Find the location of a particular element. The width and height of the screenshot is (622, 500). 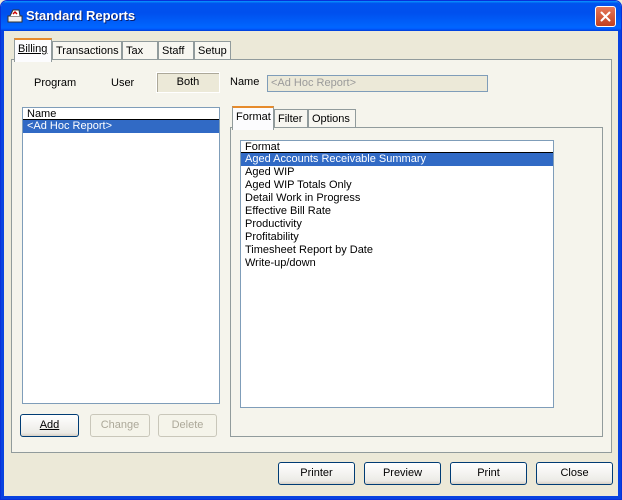

window-frame-right is located at coordinates (619, 265).